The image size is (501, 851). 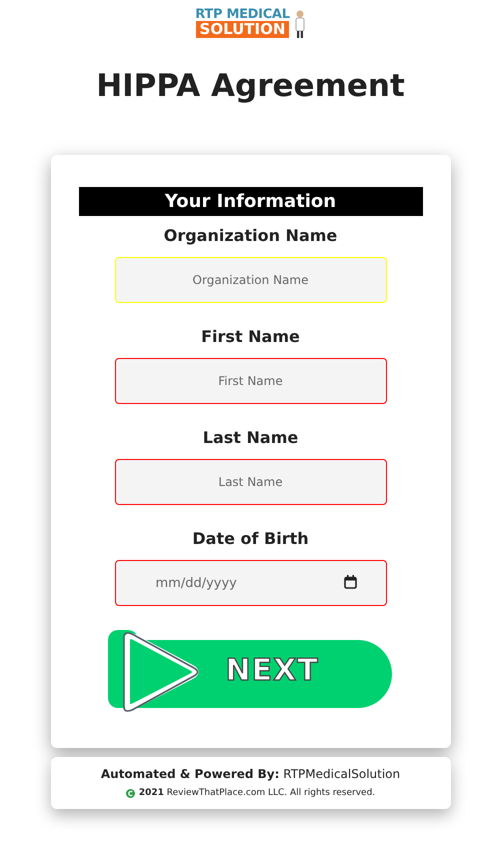 What do you see at coordinates (250, 583) in the screenshot?
I see `date-field: mm/dd/yyyy` at bounding box center [250, 583].